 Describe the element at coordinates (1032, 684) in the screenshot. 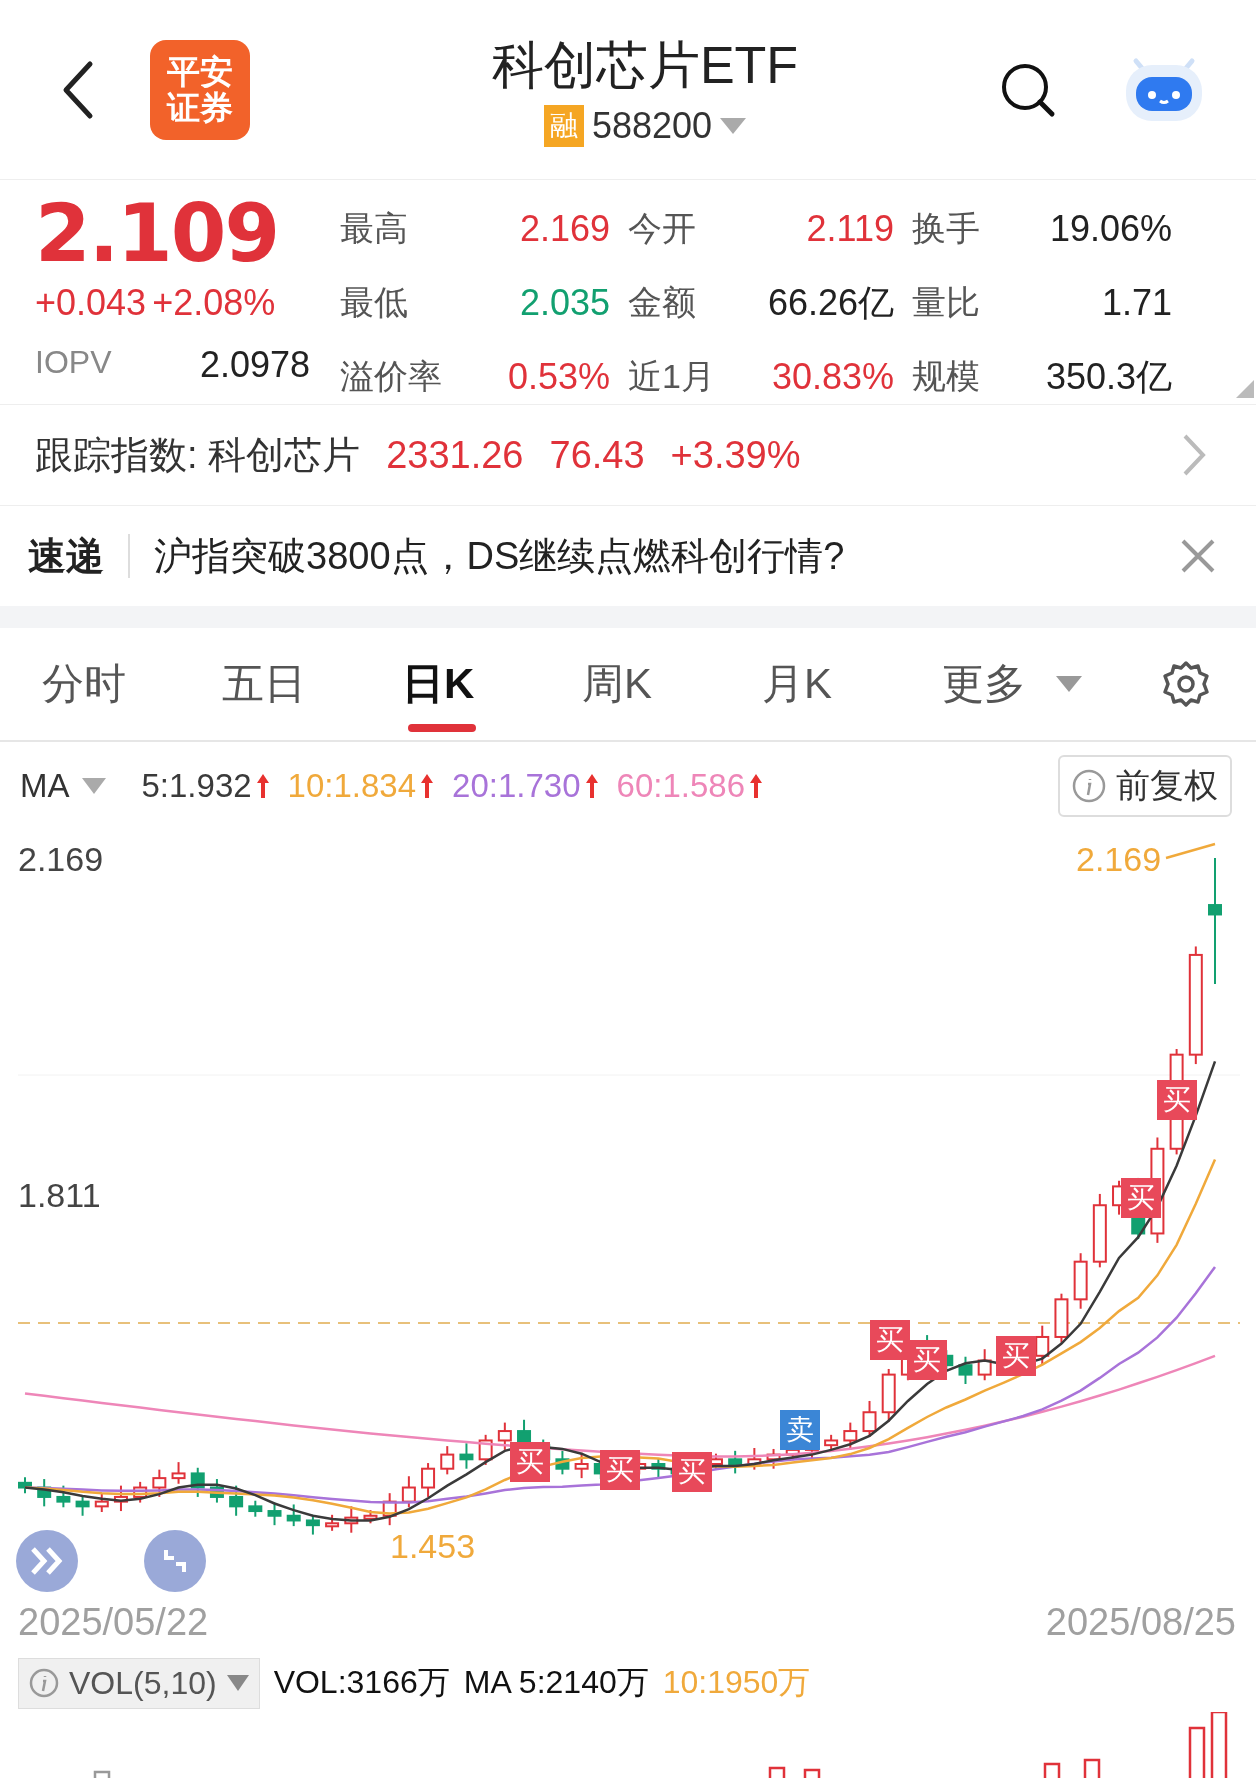

I see `chart-tab: 更多` at that location.